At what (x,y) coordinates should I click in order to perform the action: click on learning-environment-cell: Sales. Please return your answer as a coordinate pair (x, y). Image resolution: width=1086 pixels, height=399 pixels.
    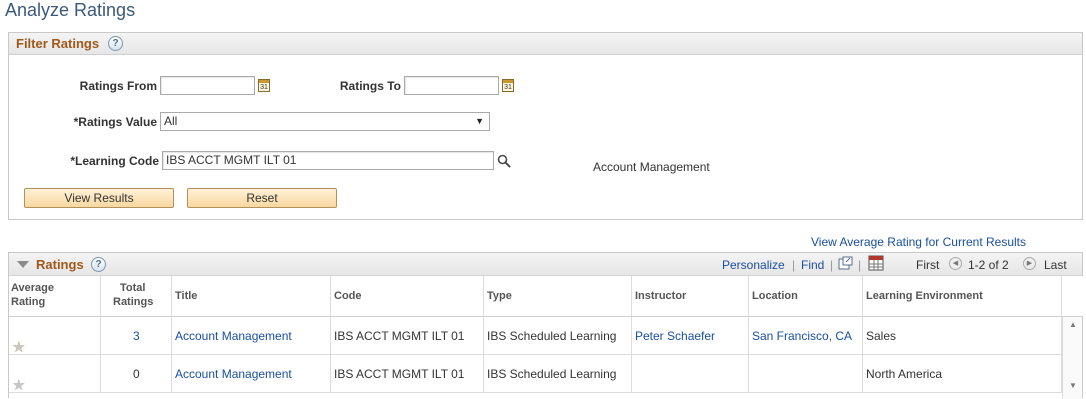
    Looking at the image, I should click on (962, 336).